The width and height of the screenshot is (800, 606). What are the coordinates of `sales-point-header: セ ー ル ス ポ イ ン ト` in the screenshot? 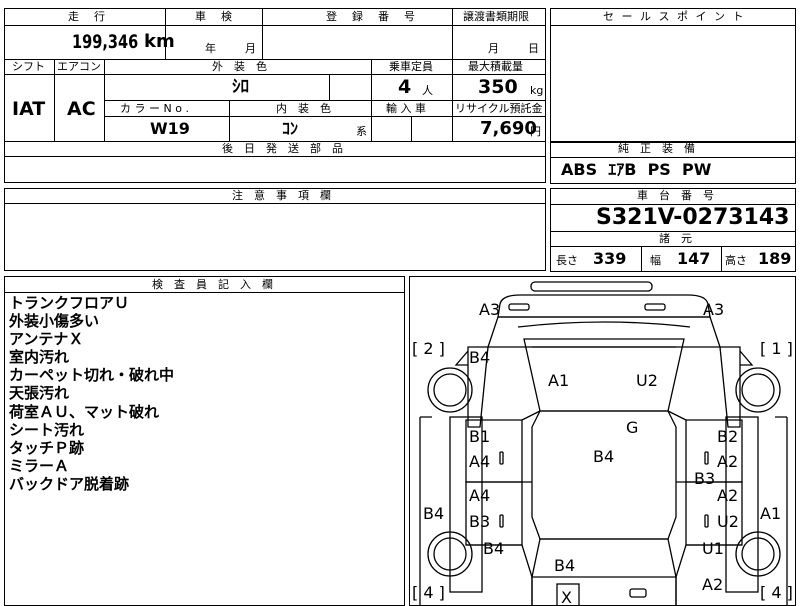 It's located at (674, 16).